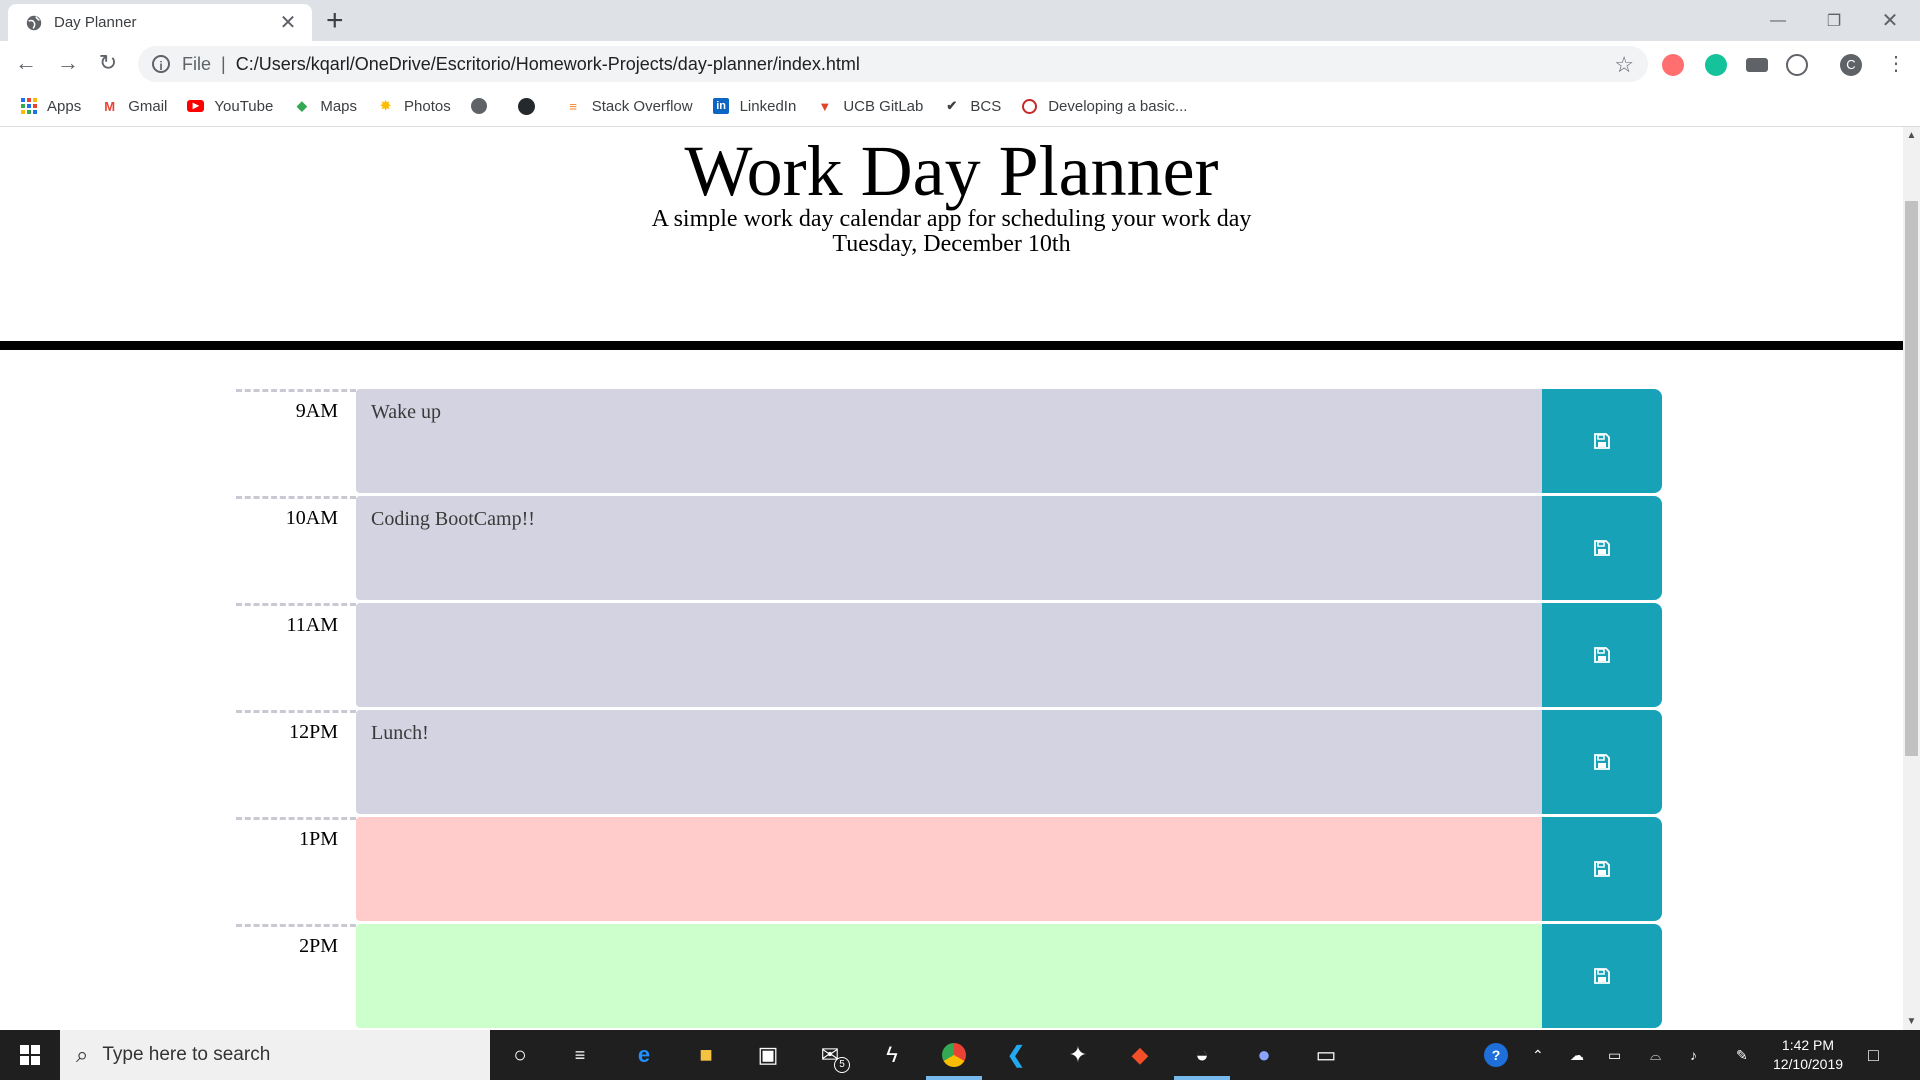 The image size is (1920, 1080). What do you see at coordinates (26, 63) in the screenshot?
I see `back-arrow-icon: ←` at bounding box center [26, 63].